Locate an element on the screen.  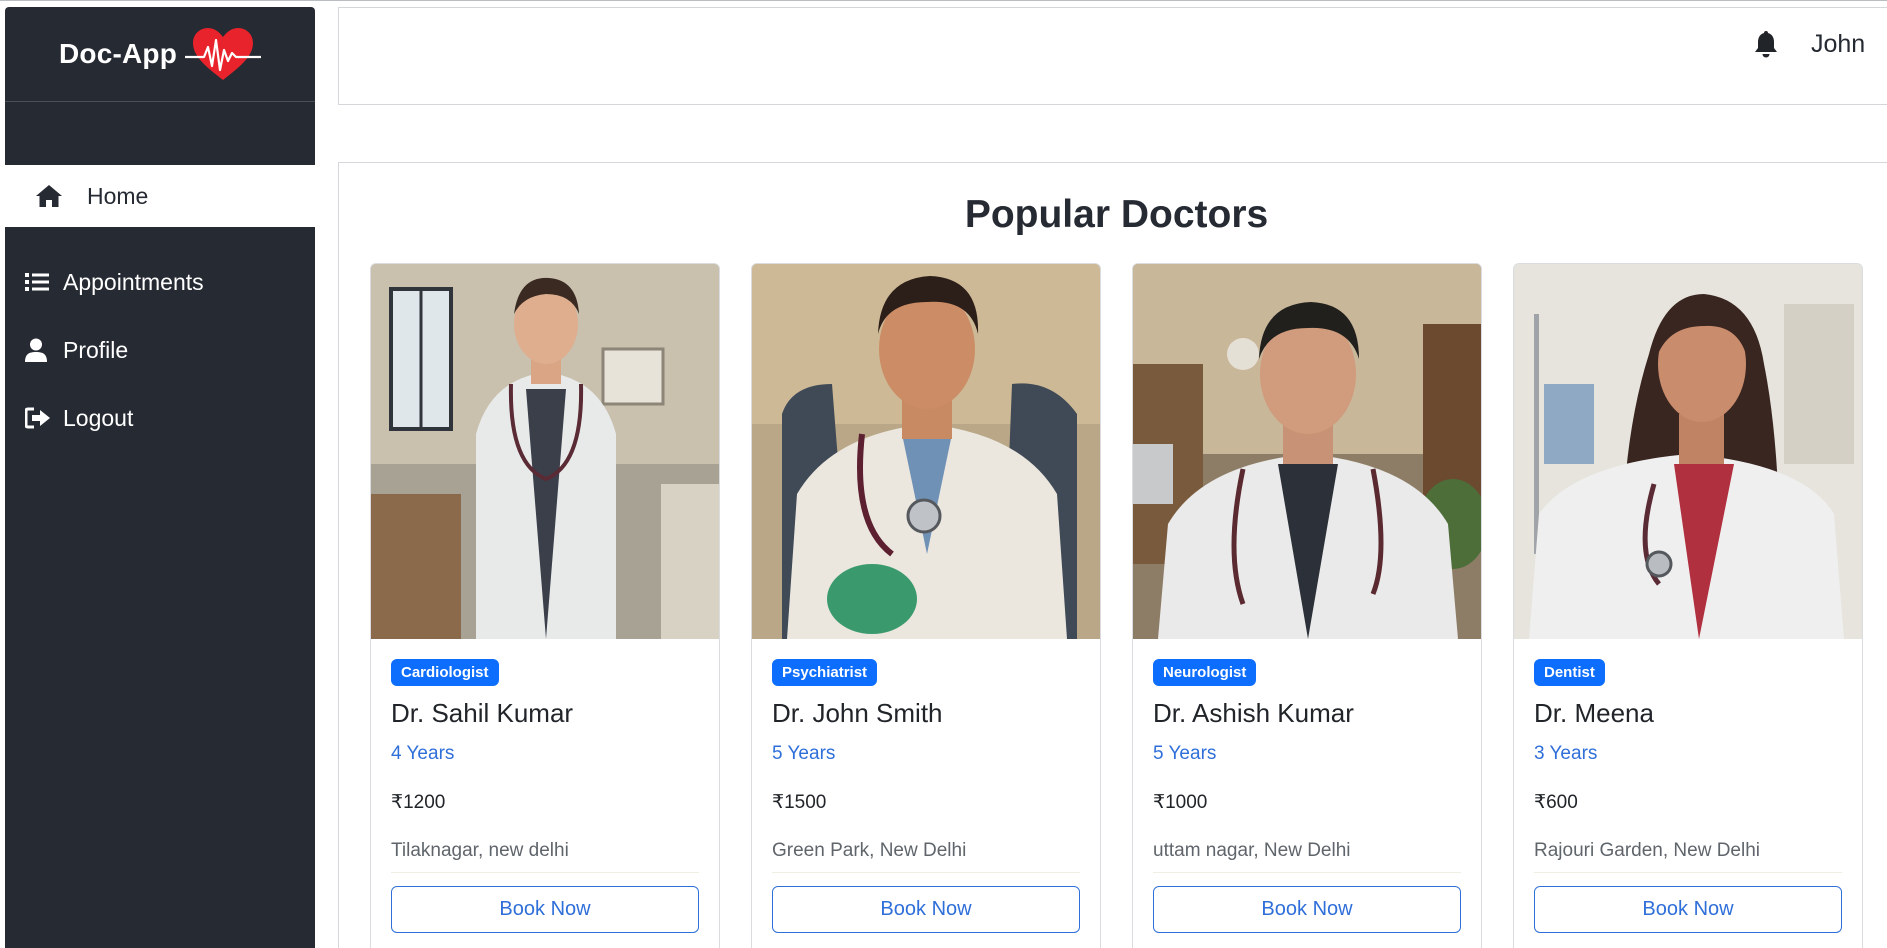
doctor-name: Dr. Ashish Kumar is located at coordinates (1253, 713).